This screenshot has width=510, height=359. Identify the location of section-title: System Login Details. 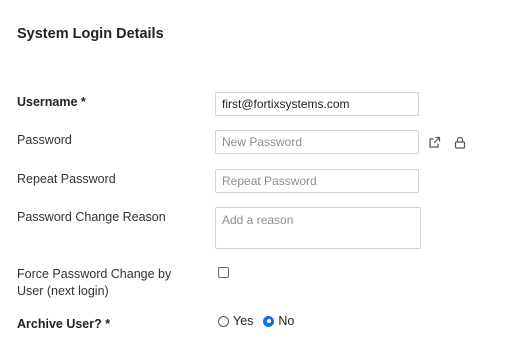
(90, 34).